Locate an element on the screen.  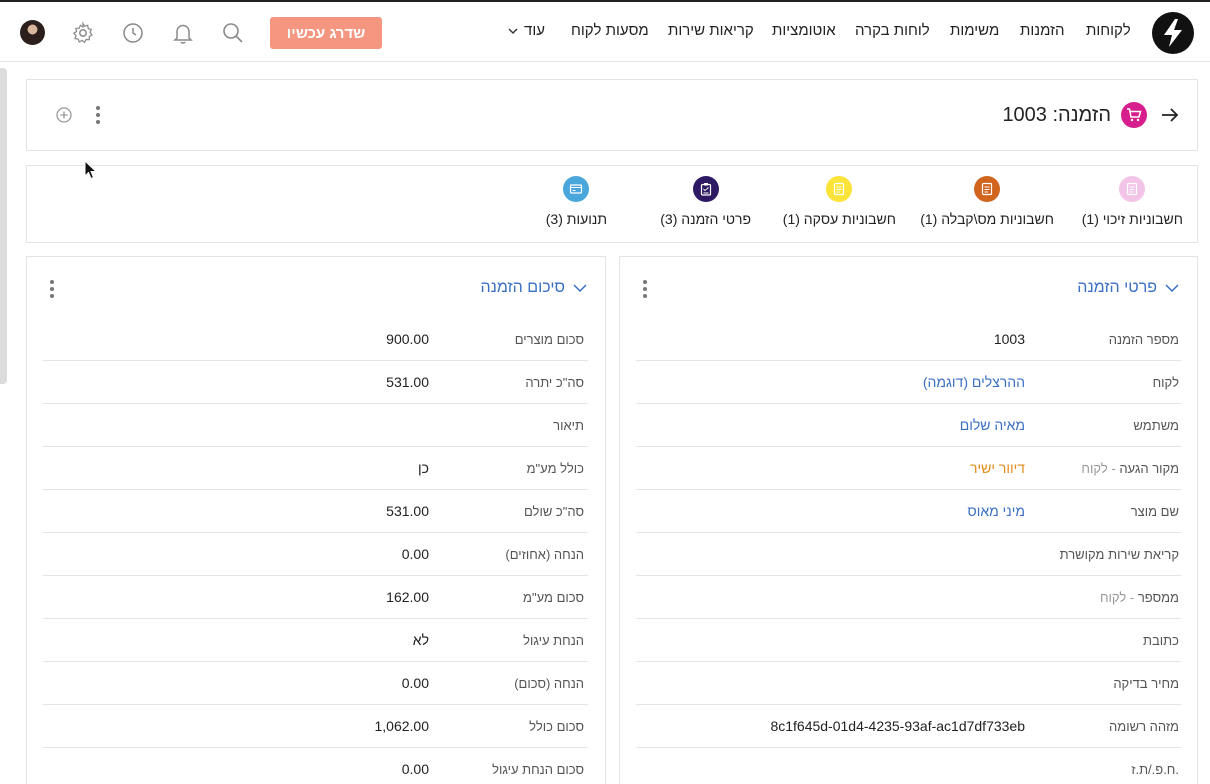
card-icon is located at coordinates (576, 189).